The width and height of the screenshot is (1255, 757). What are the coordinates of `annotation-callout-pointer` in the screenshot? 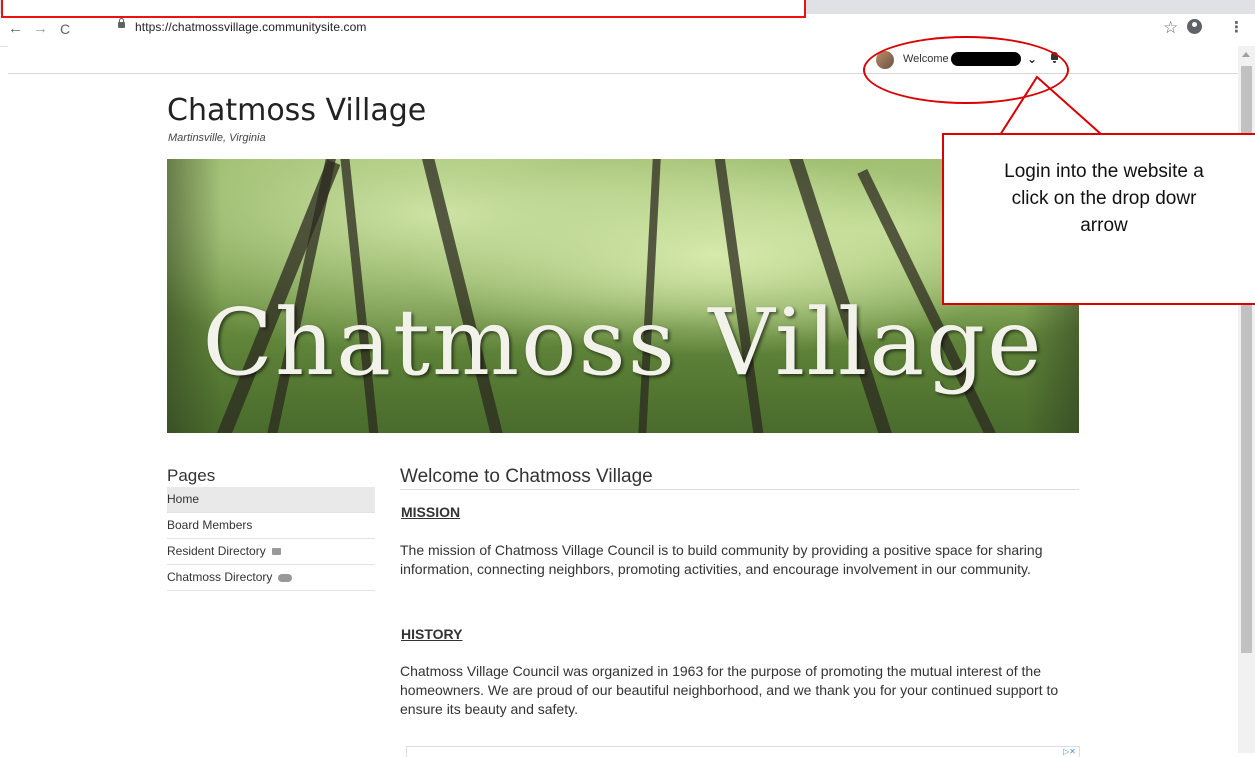 It's located at (1051, 105).